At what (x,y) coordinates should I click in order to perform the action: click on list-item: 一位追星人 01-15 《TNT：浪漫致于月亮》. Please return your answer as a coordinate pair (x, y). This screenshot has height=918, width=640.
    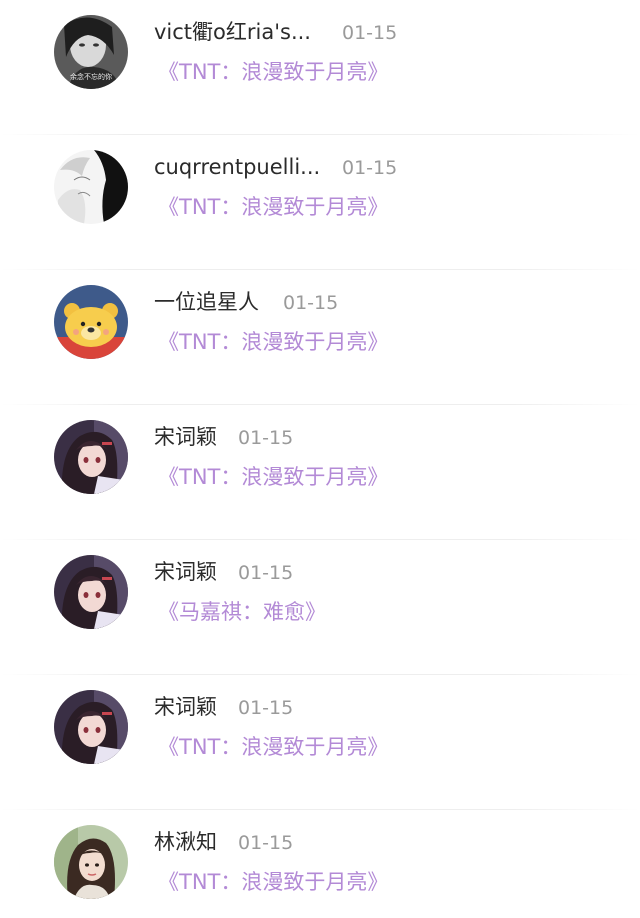
    Looking at the image, I should click on (320, 337).